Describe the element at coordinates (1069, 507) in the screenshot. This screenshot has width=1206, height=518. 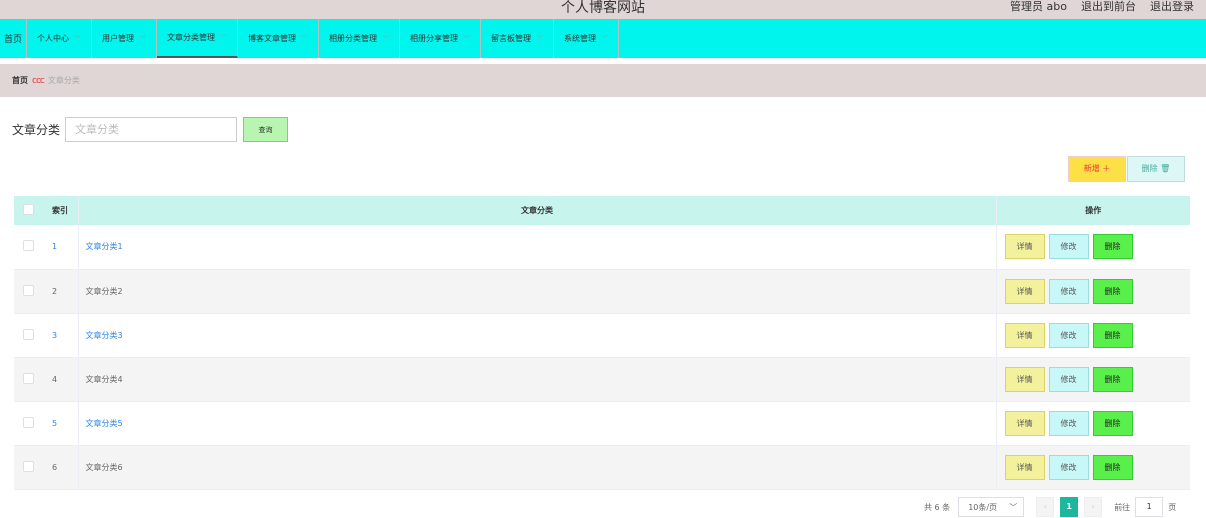
I see `page-number-current: 1` at that location.